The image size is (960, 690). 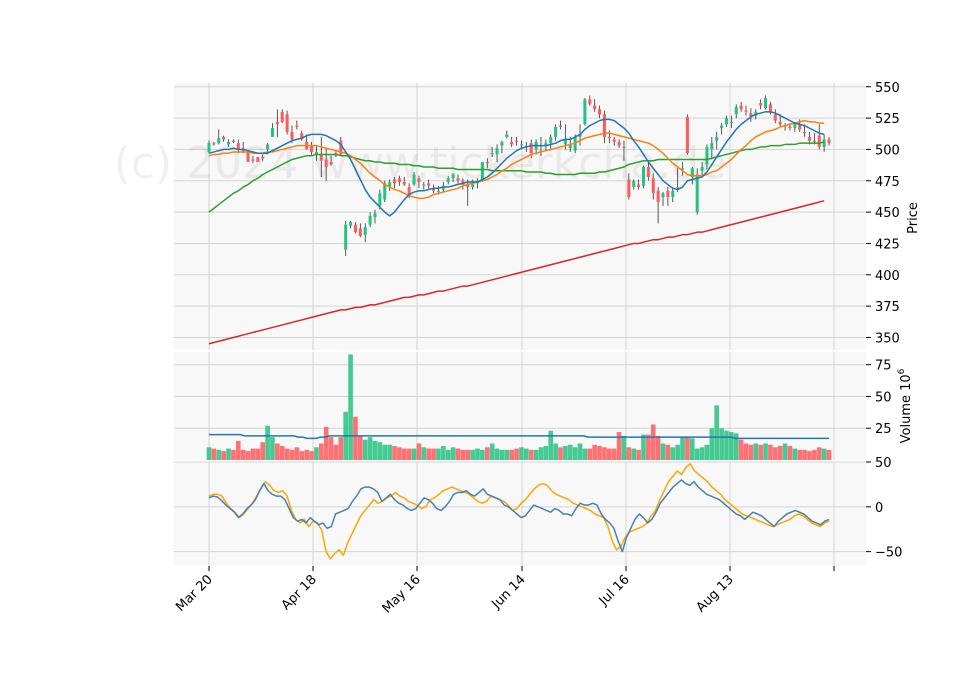 What do you see at coordinates (194, 593) in the screenshot?
I see `x-tick-label: Mar 20` at bounding box center [194, 593].